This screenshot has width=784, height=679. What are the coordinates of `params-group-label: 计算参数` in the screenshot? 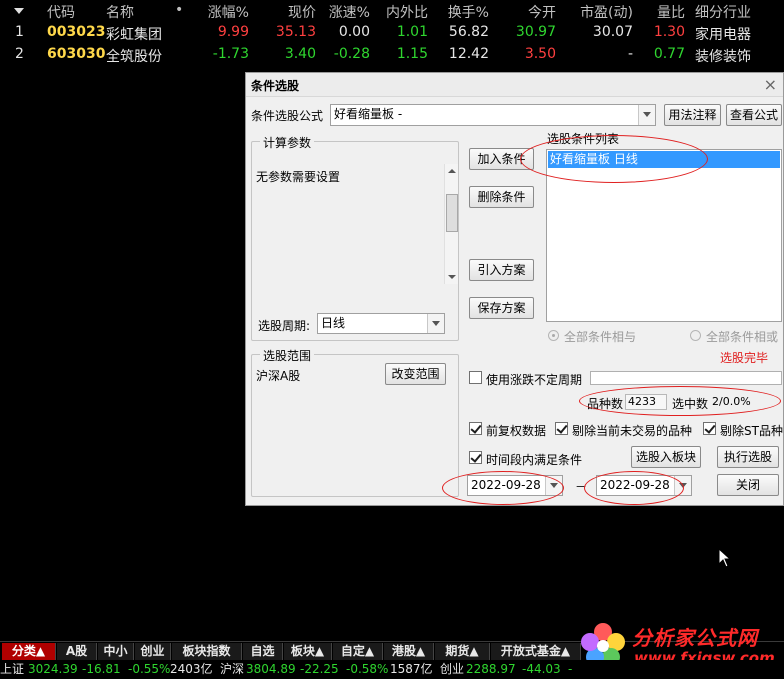 It's located at (287, 142).